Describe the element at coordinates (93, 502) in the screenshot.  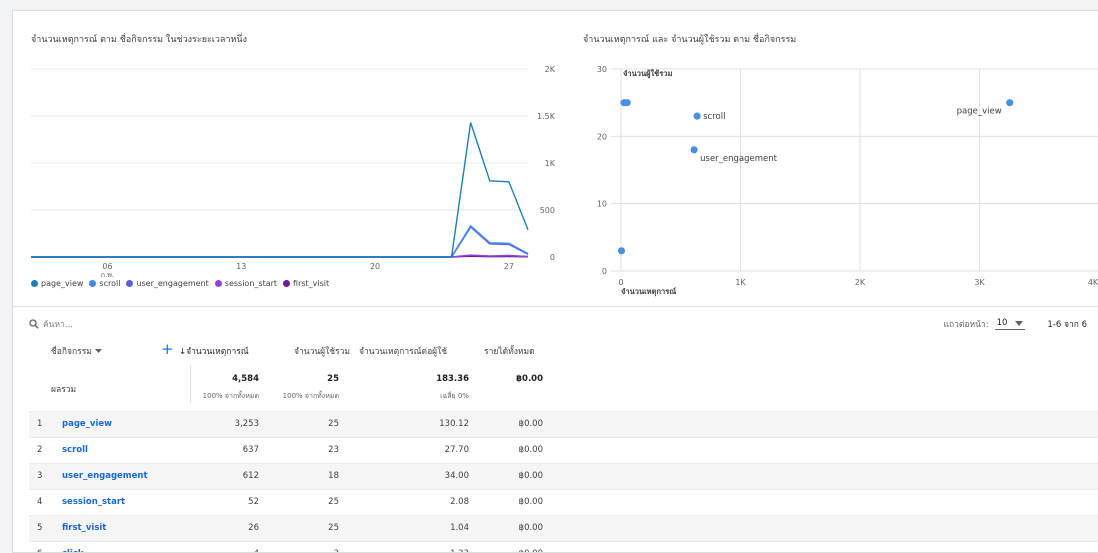
I see `event-name-link: session_start` at that location.